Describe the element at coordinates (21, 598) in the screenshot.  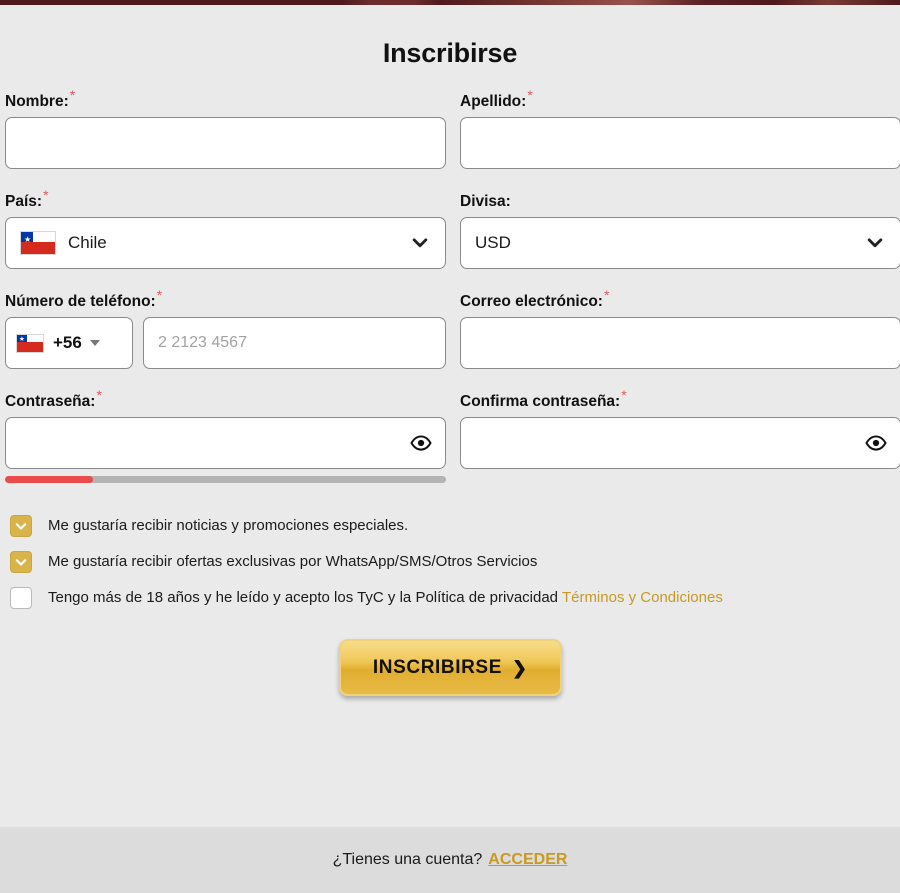
I see `checkbox-terms` at that location.